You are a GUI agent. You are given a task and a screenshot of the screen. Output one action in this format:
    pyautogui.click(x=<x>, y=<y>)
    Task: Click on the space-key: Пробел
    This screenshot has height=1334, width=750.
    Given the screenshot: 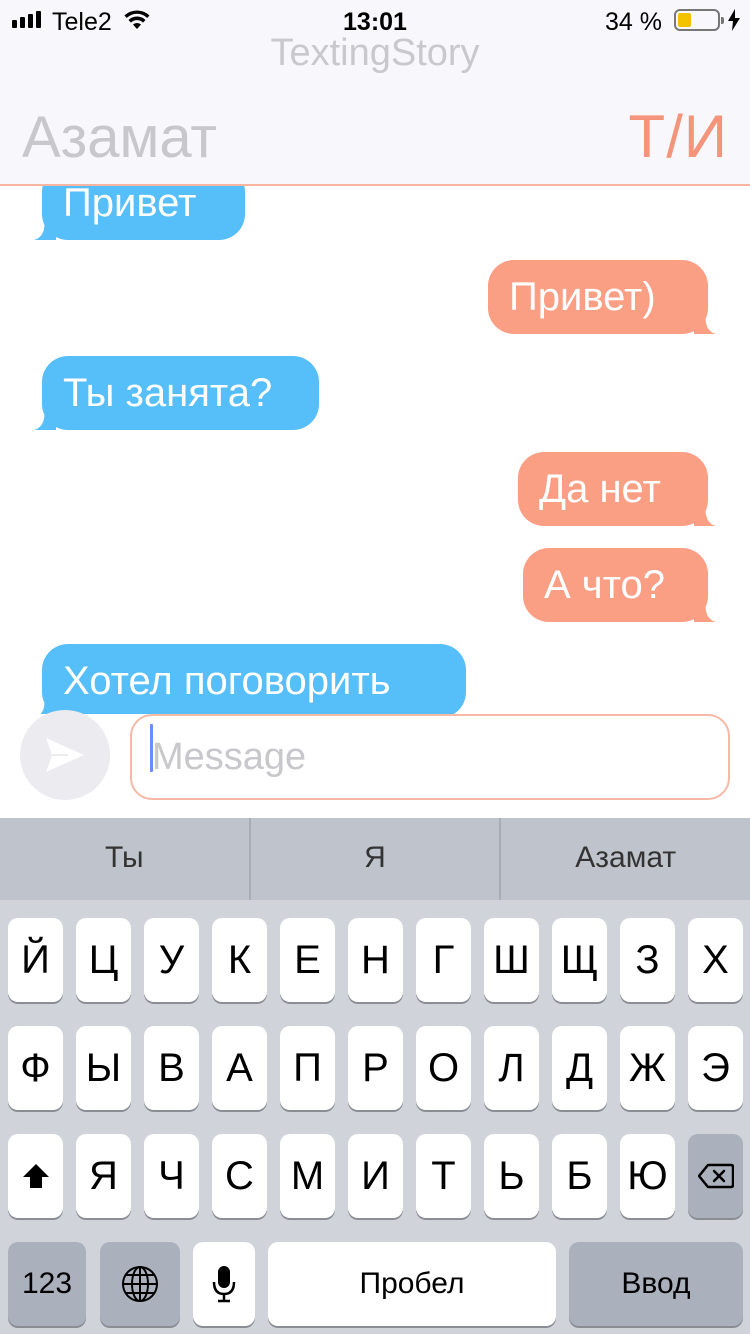 What is the action you would take?
    pyautogui.click(x=412, y=1284)
    